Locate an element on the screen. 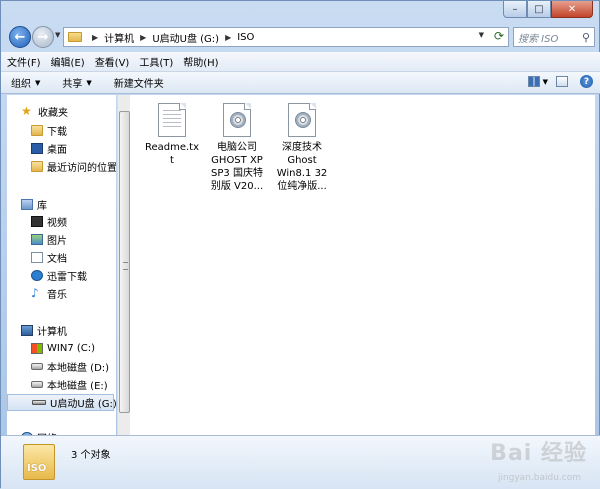  recent-places-icon is located at coordinates (37, 166).